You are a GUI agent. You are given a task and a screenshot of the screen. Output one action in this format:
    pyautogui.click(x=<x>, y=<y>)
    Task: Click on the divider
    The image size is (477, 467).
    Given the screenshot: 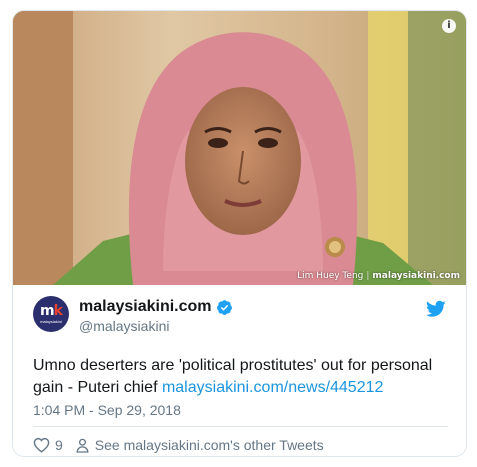 What is the action you would take?
    pyautogui.click(x=240, y=426)
    